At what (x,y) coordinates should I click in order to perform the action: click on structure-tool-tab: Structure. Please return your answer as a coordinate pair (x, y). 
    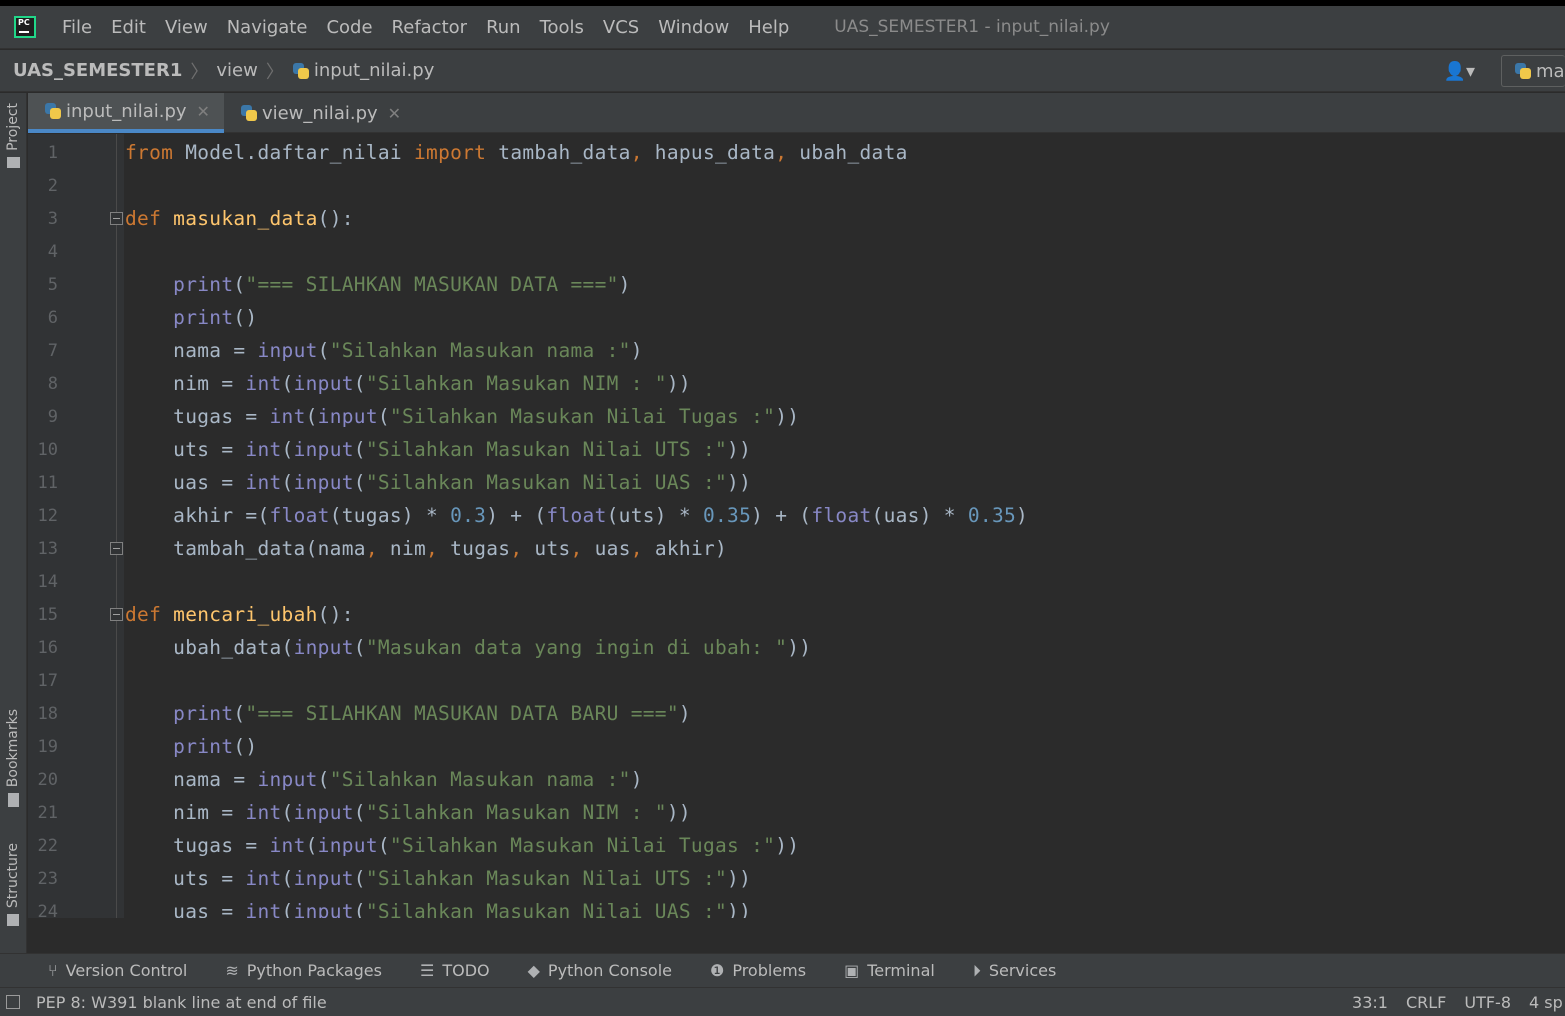
    Looking at the image, I should click on (13, 885).